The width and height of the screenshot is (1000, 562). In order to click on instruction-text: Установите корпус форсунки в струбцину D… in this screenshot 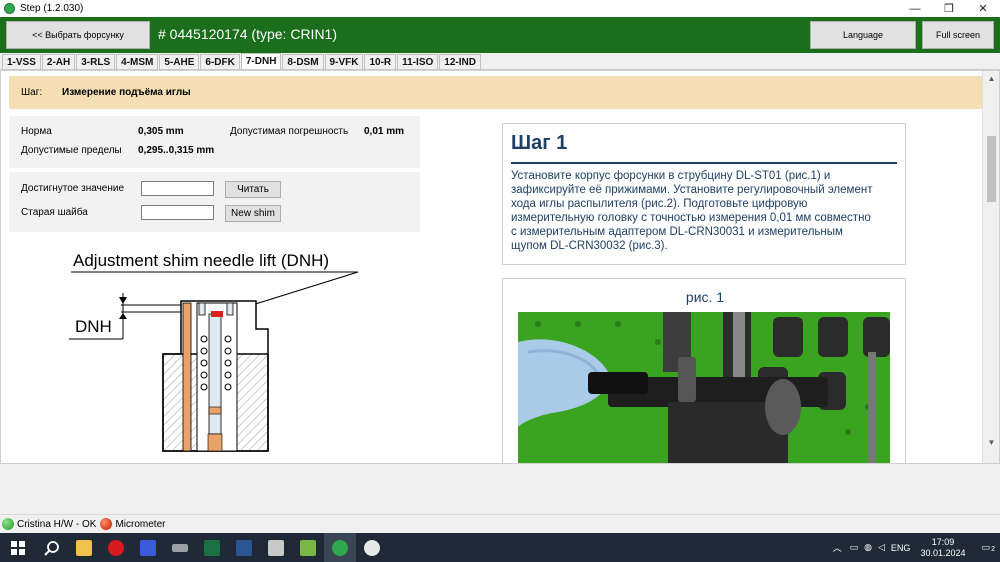, I will do `click(706, 211)`.